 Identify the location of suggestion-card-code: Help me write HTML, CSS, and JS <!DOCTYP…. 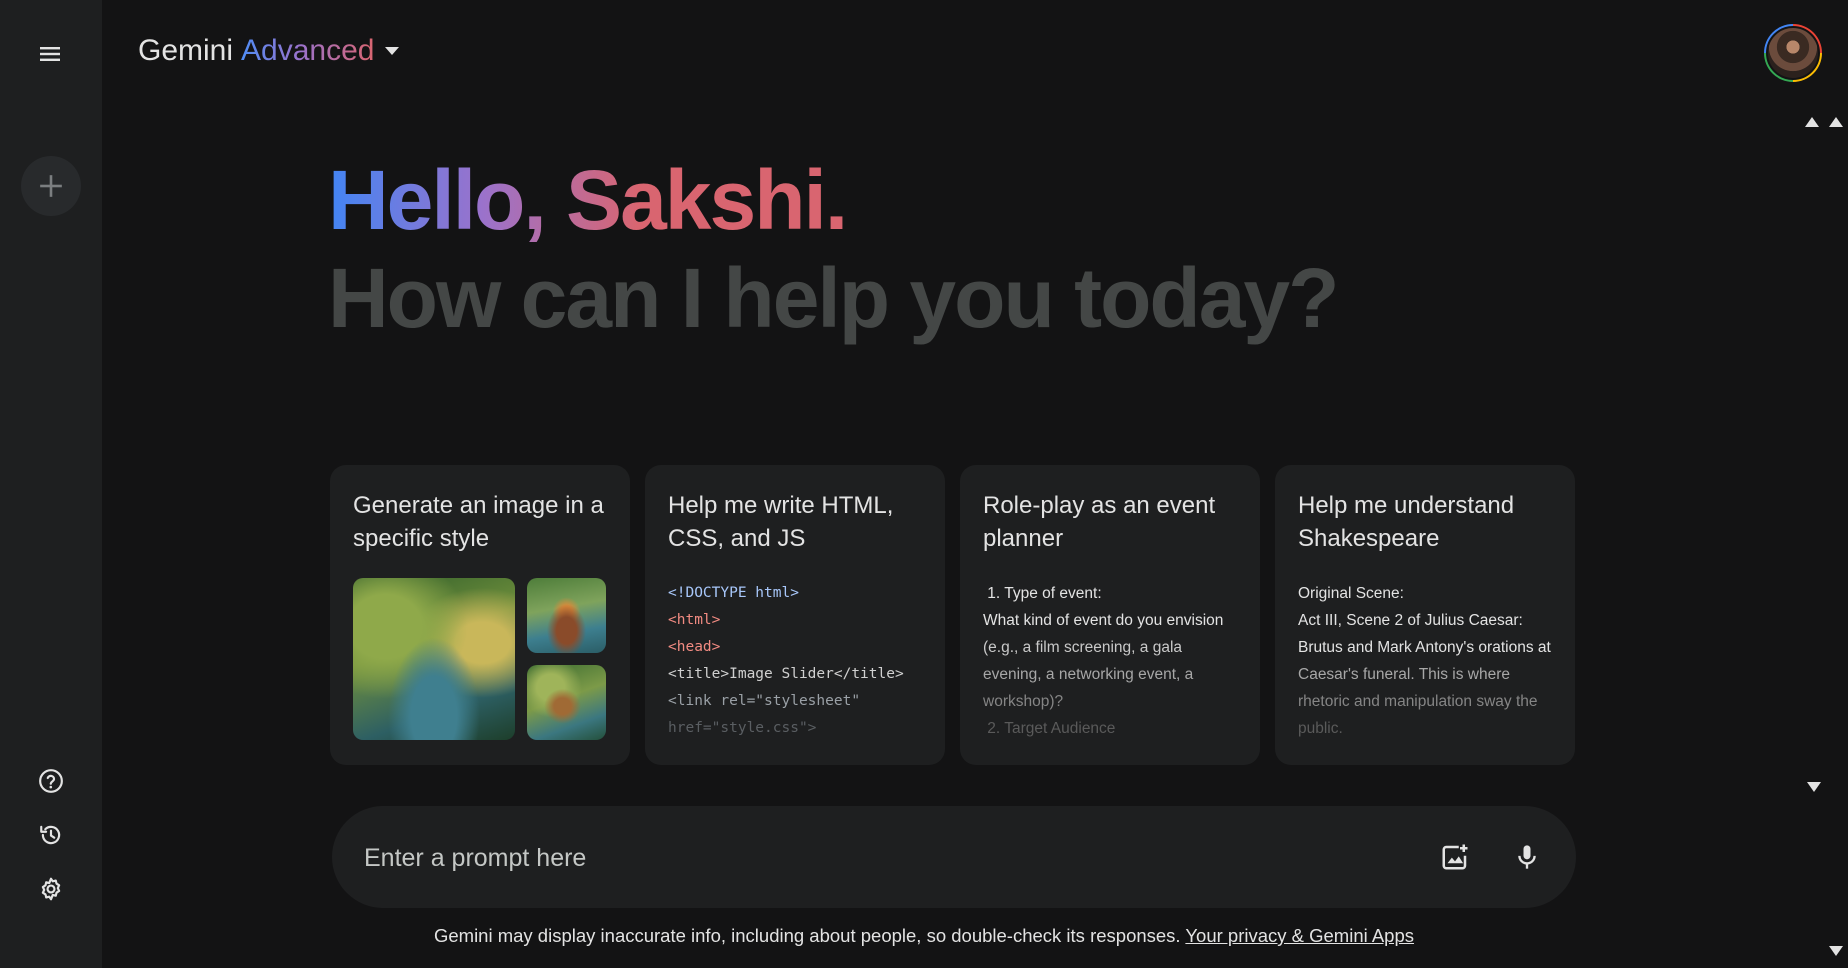
(795, 615).